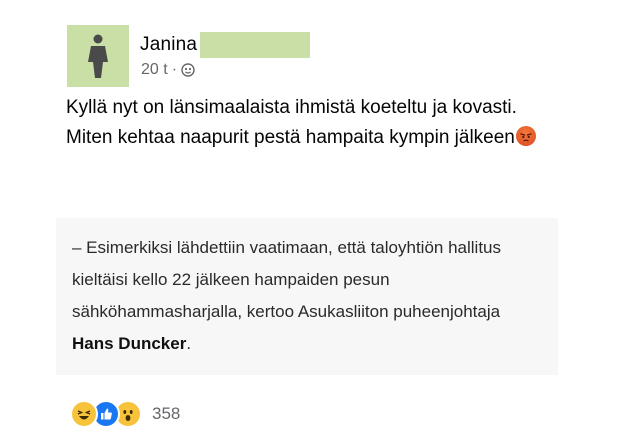  I want to click on globe-icon, so click(188, 70).